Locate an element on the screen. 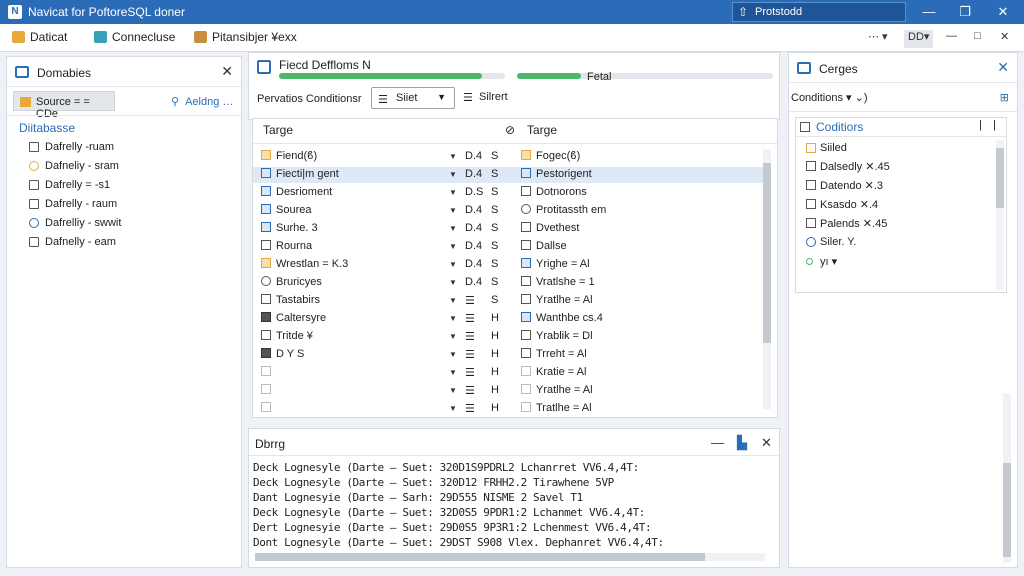 The height and width of the screenshot is (576, 1024). condition-item: Siler. Y. is located at coordinates (831, 242).